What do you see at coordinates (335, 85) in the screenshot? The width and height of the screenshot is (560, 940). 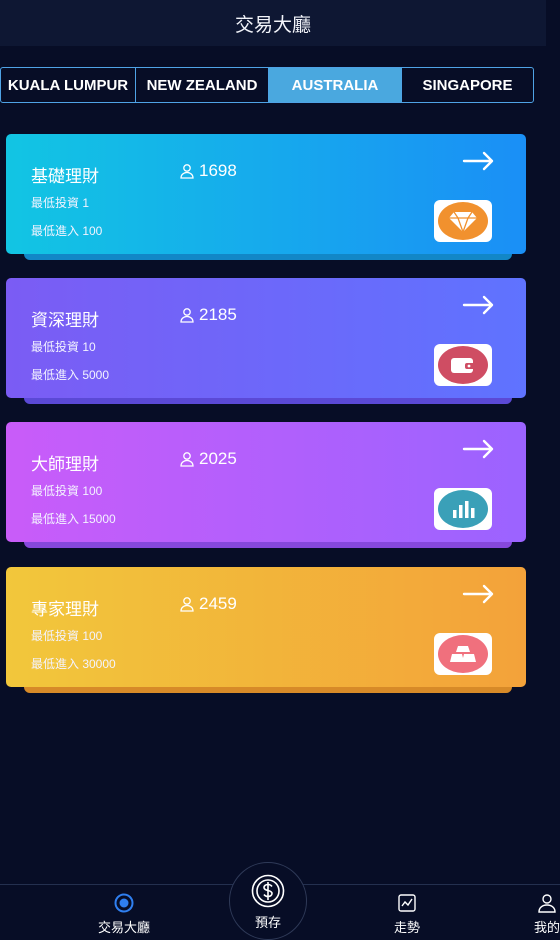 I see `tab-australia: AUSTRALIA` at bounding box center [335, 85].